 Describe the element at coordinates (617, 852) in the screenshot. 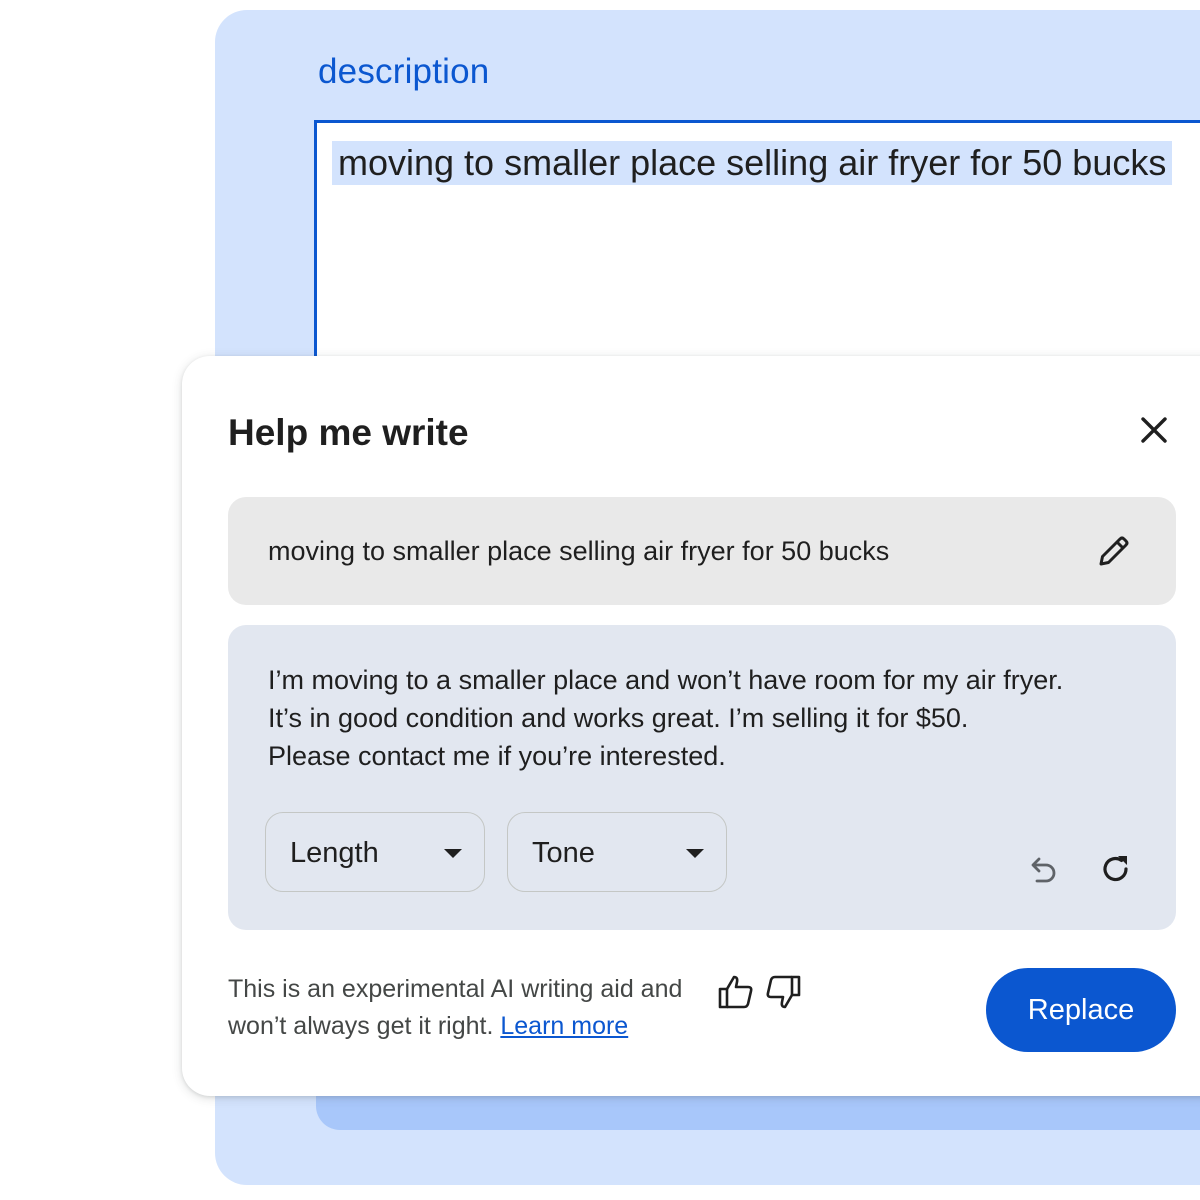

I see `tone-dropdown: Tone` at that location.